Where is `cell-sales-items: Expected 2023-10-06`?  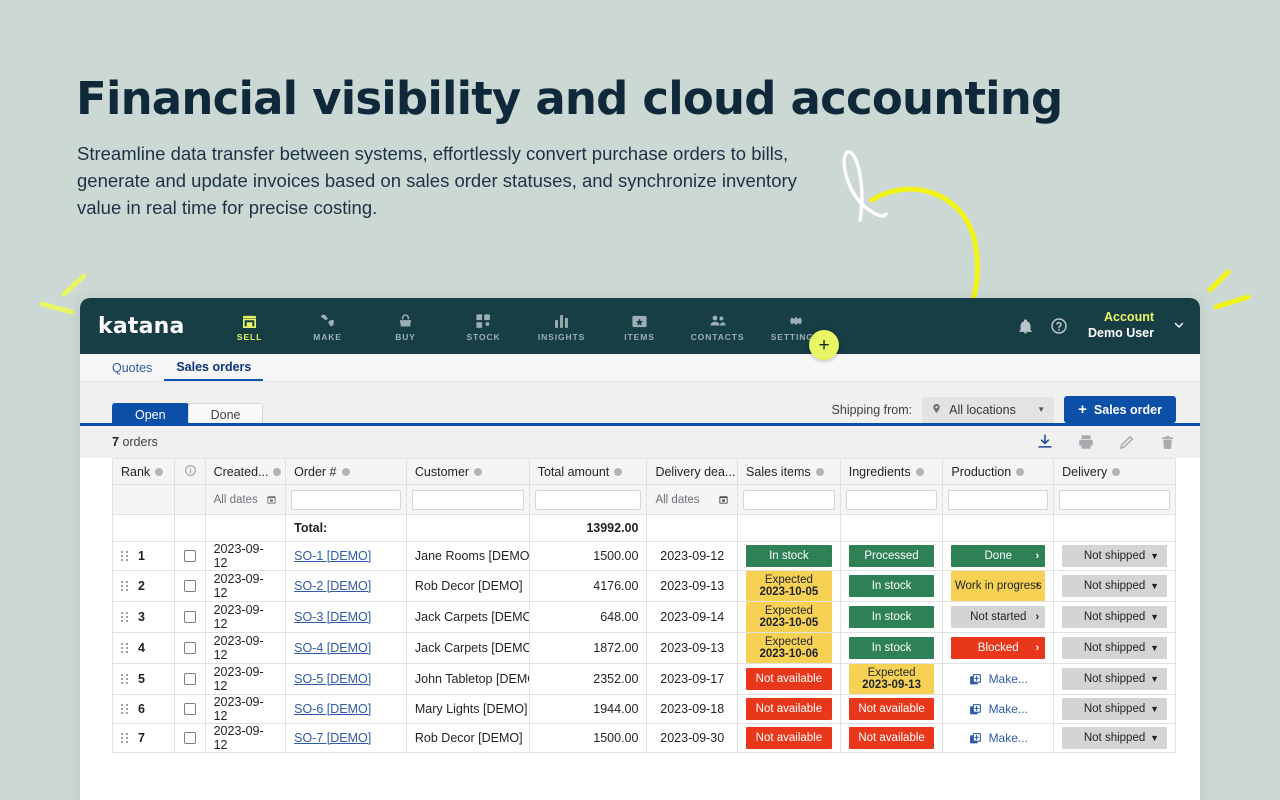
cell-sales-items: Expected 2023-10-06 is located at coordinates (789, 648).